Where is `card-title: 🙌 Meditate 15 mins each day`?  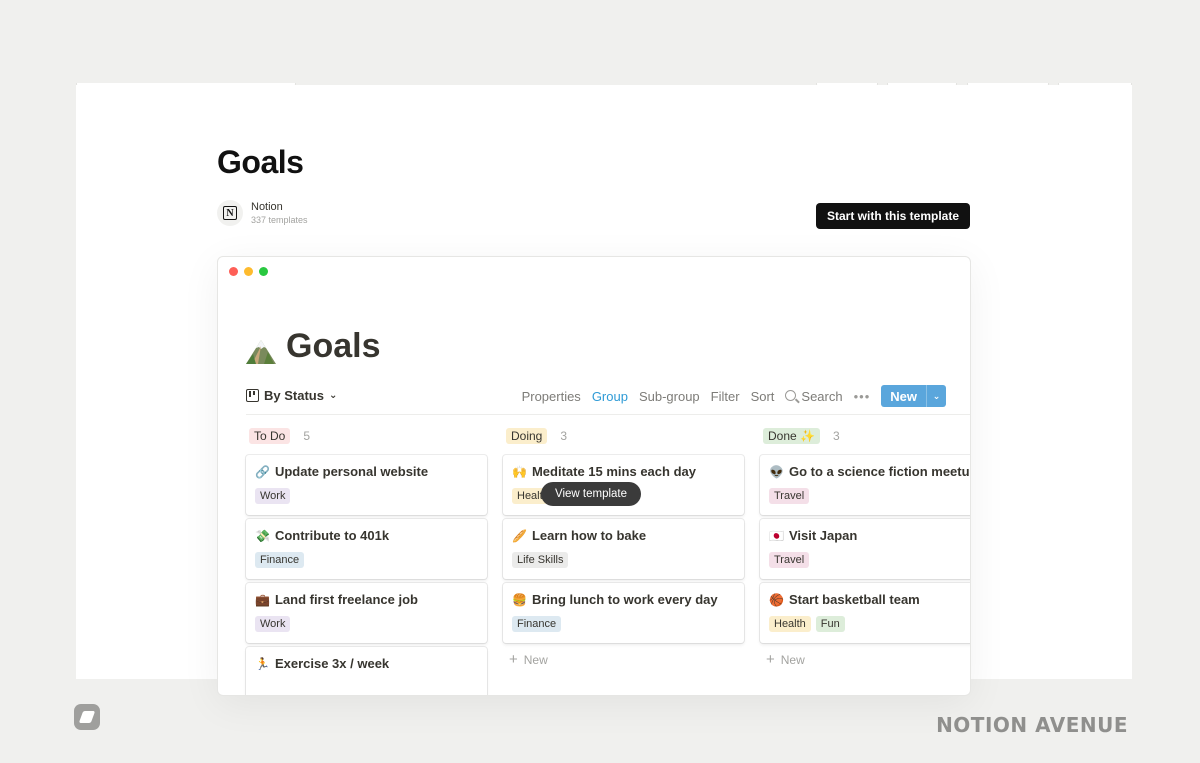 card-title: 🙌 Meditate 15 mins each day is located at coordinates (623, 471).